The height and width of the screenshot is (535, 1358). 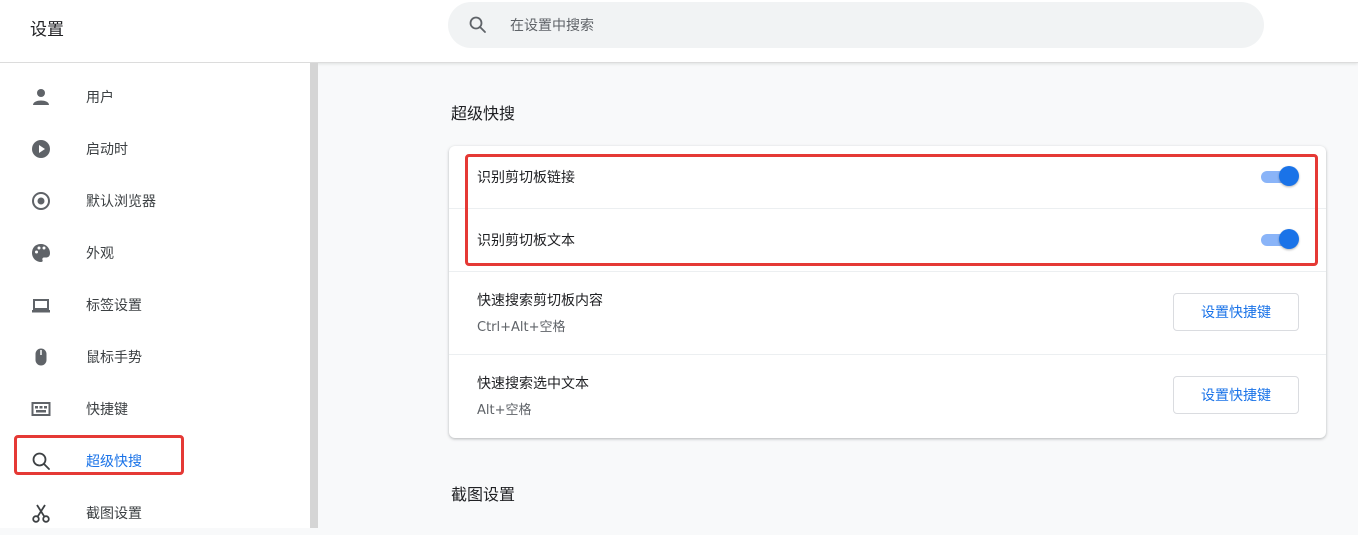 What do you see at coordinates (540, 301) in the screenshot?
I see `row-label: 快速搜索剪切板内容` at bounding box center [540, 301].